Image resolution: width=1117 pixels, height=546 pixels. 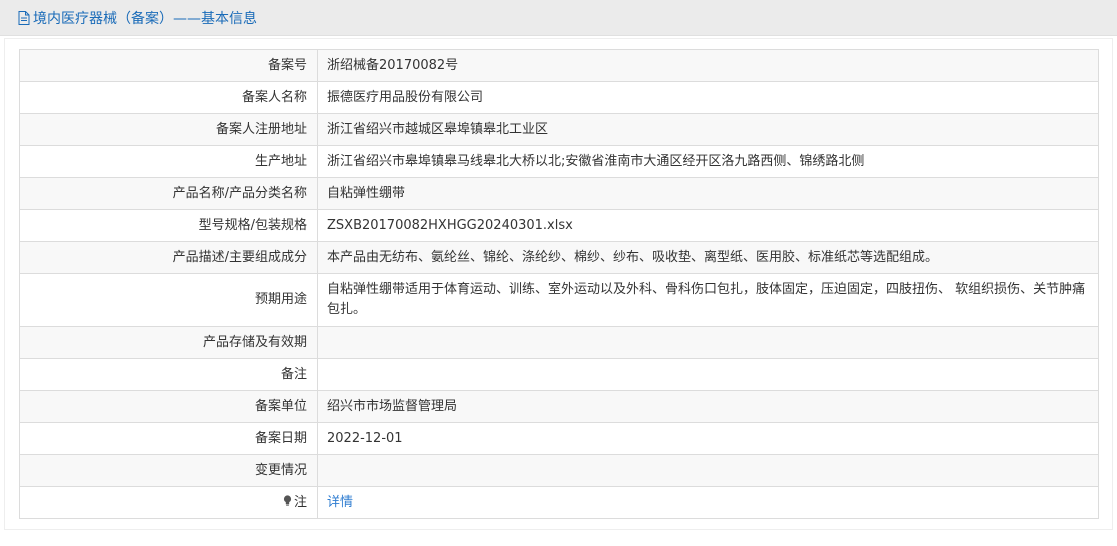 I want to click on table-row: 产品名称/产品分类名称 自粘弹性绷带, so click(x=559, y=193).